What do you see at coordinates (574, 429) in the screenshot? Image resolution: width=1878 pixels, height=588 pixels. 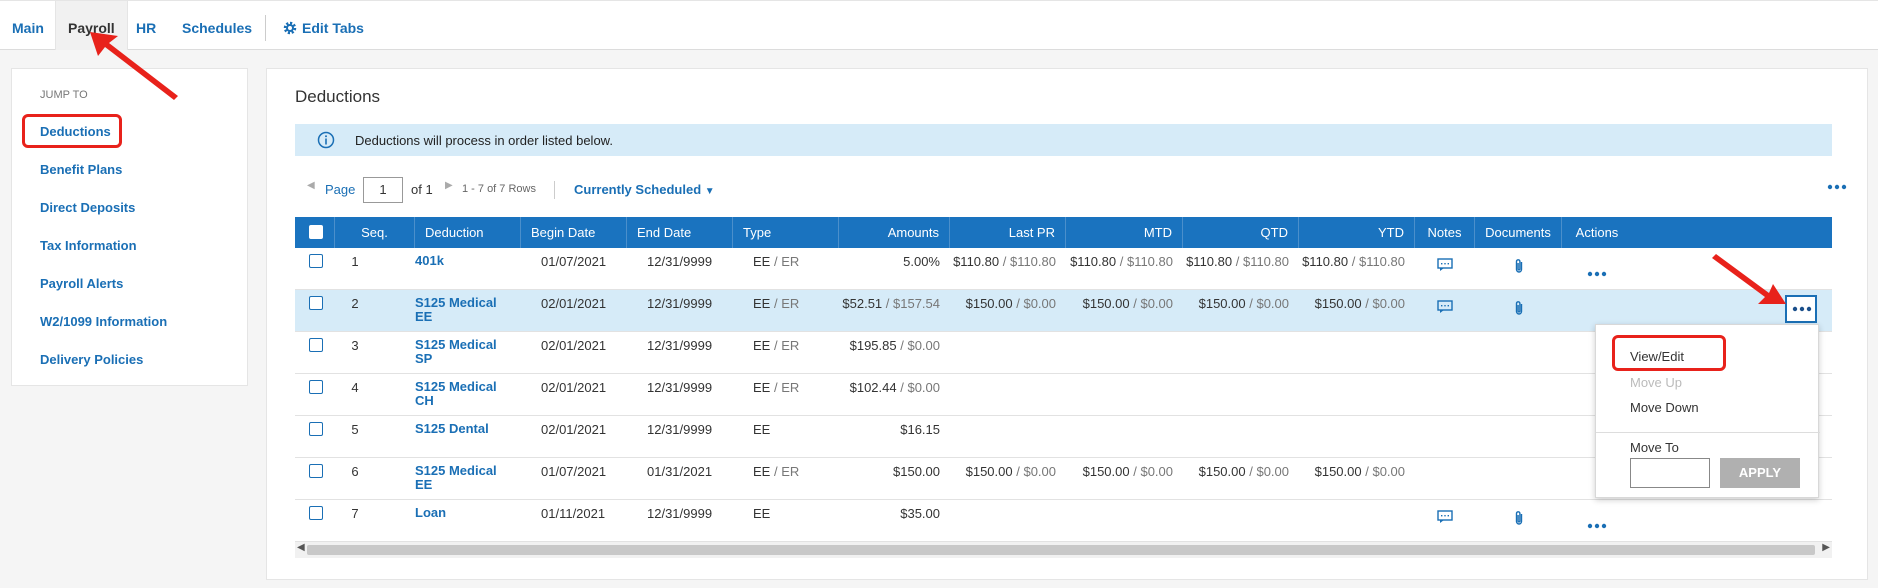 I see `begin-date-cell: 02/01/2021` at bounding box center [574, 429].